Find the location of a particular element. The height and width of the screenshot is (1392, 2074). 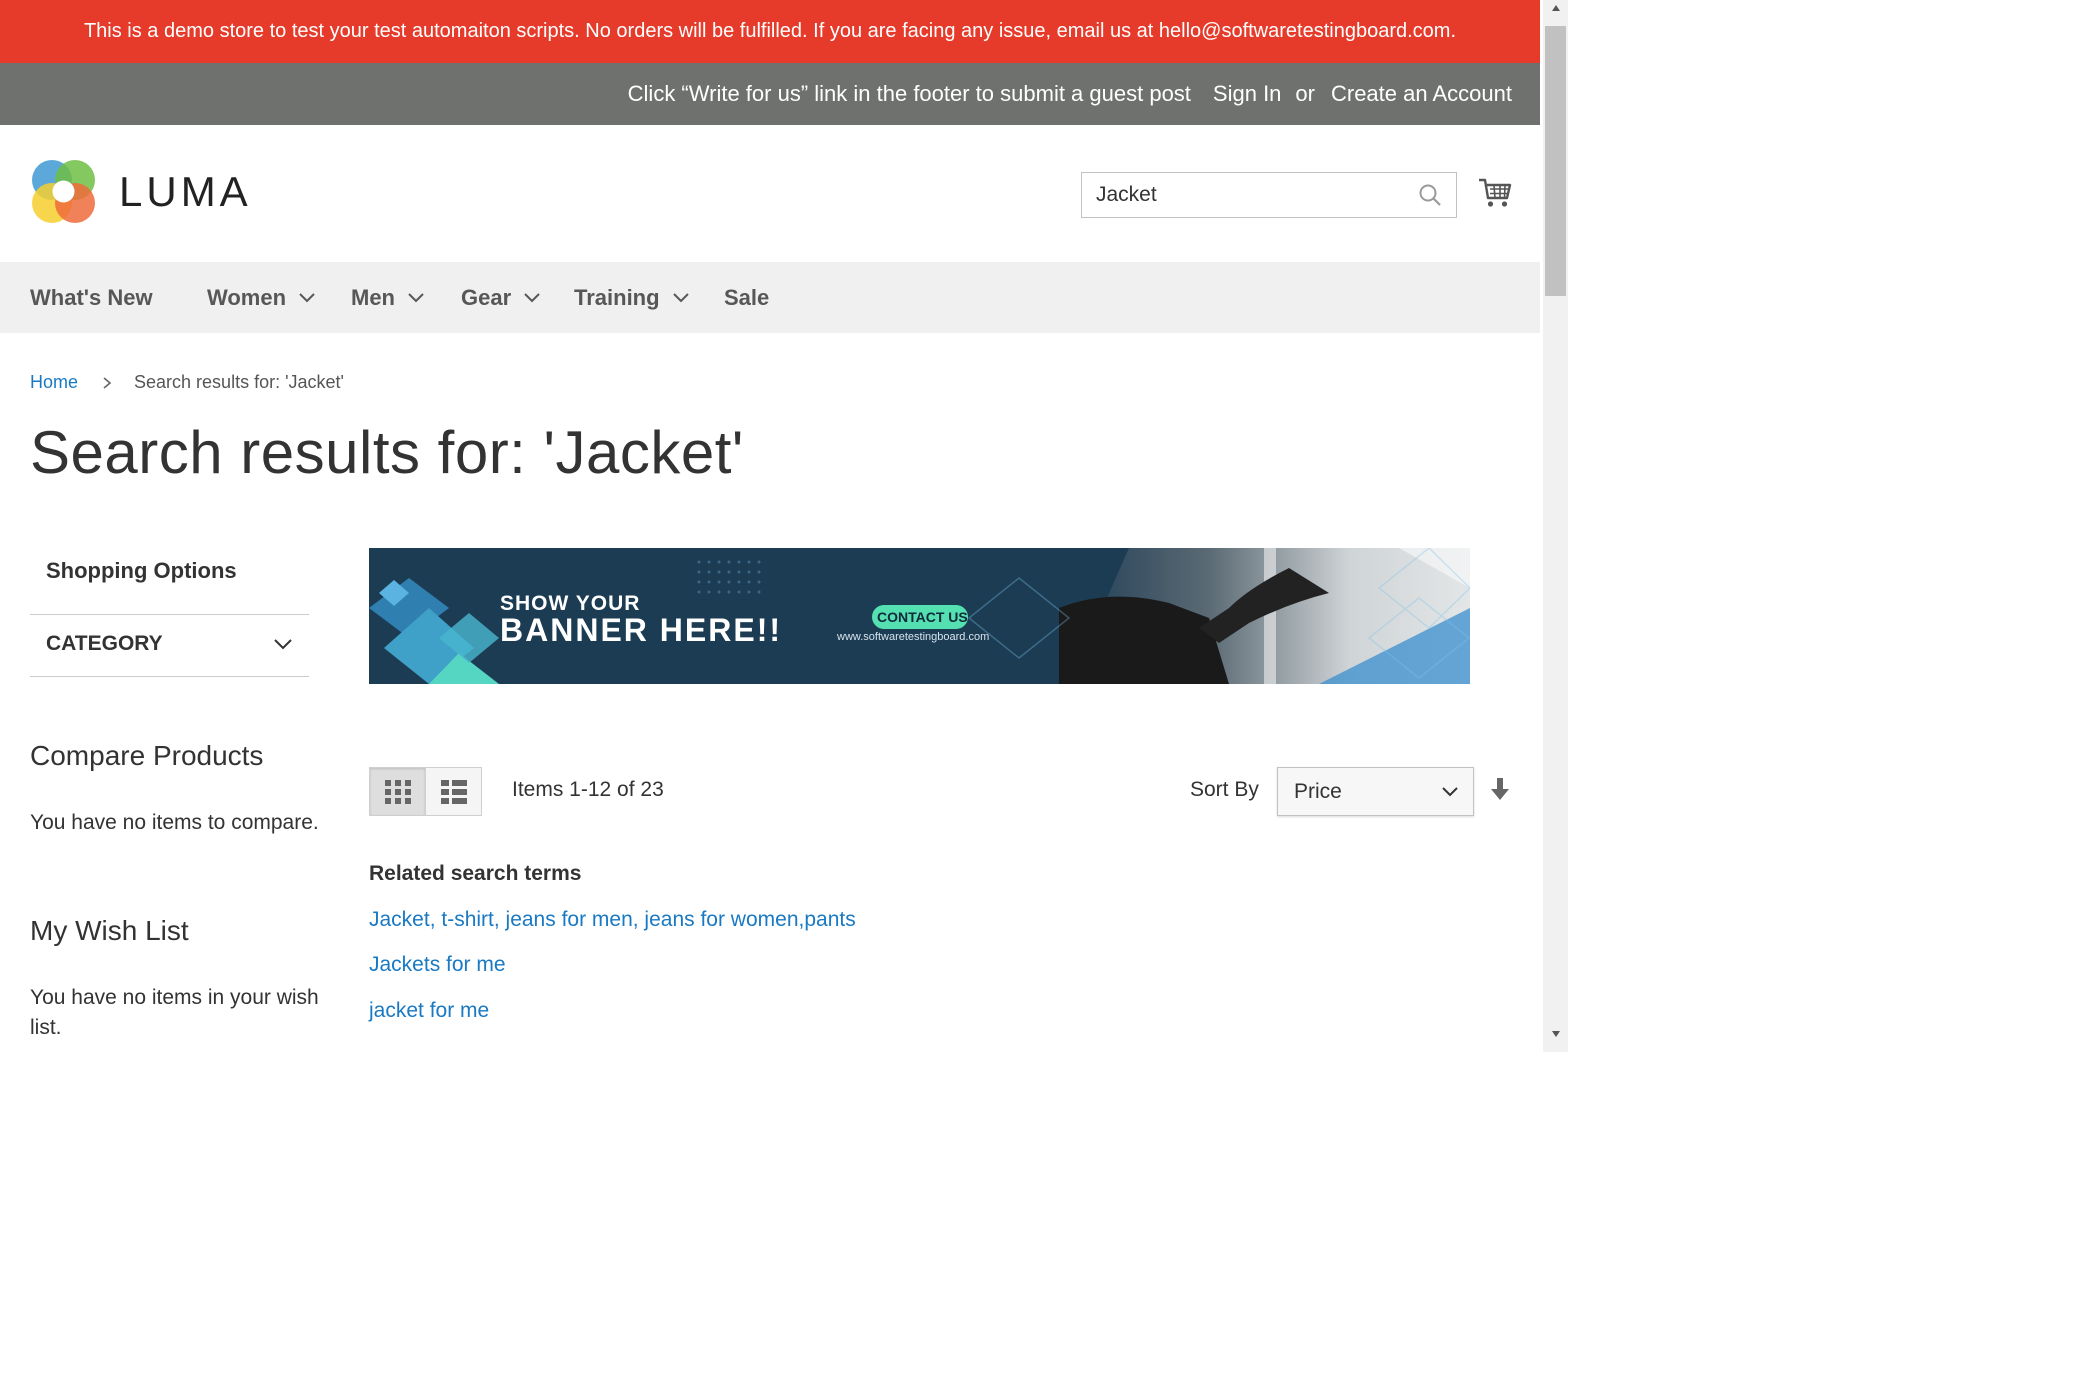

breadcrumb: Home Search results for: 'Jacket' is located at coordinates (187, 382).